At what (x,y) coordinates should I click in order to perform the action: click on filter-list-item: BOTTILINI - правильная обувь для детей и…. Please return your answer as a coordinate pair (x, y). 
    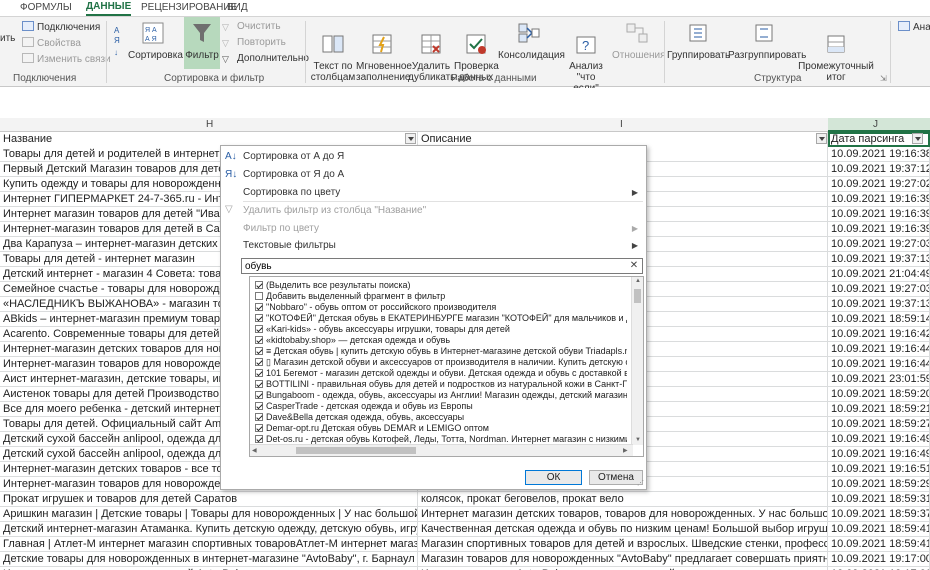
    Looking at the image, I should click on (441, 384).